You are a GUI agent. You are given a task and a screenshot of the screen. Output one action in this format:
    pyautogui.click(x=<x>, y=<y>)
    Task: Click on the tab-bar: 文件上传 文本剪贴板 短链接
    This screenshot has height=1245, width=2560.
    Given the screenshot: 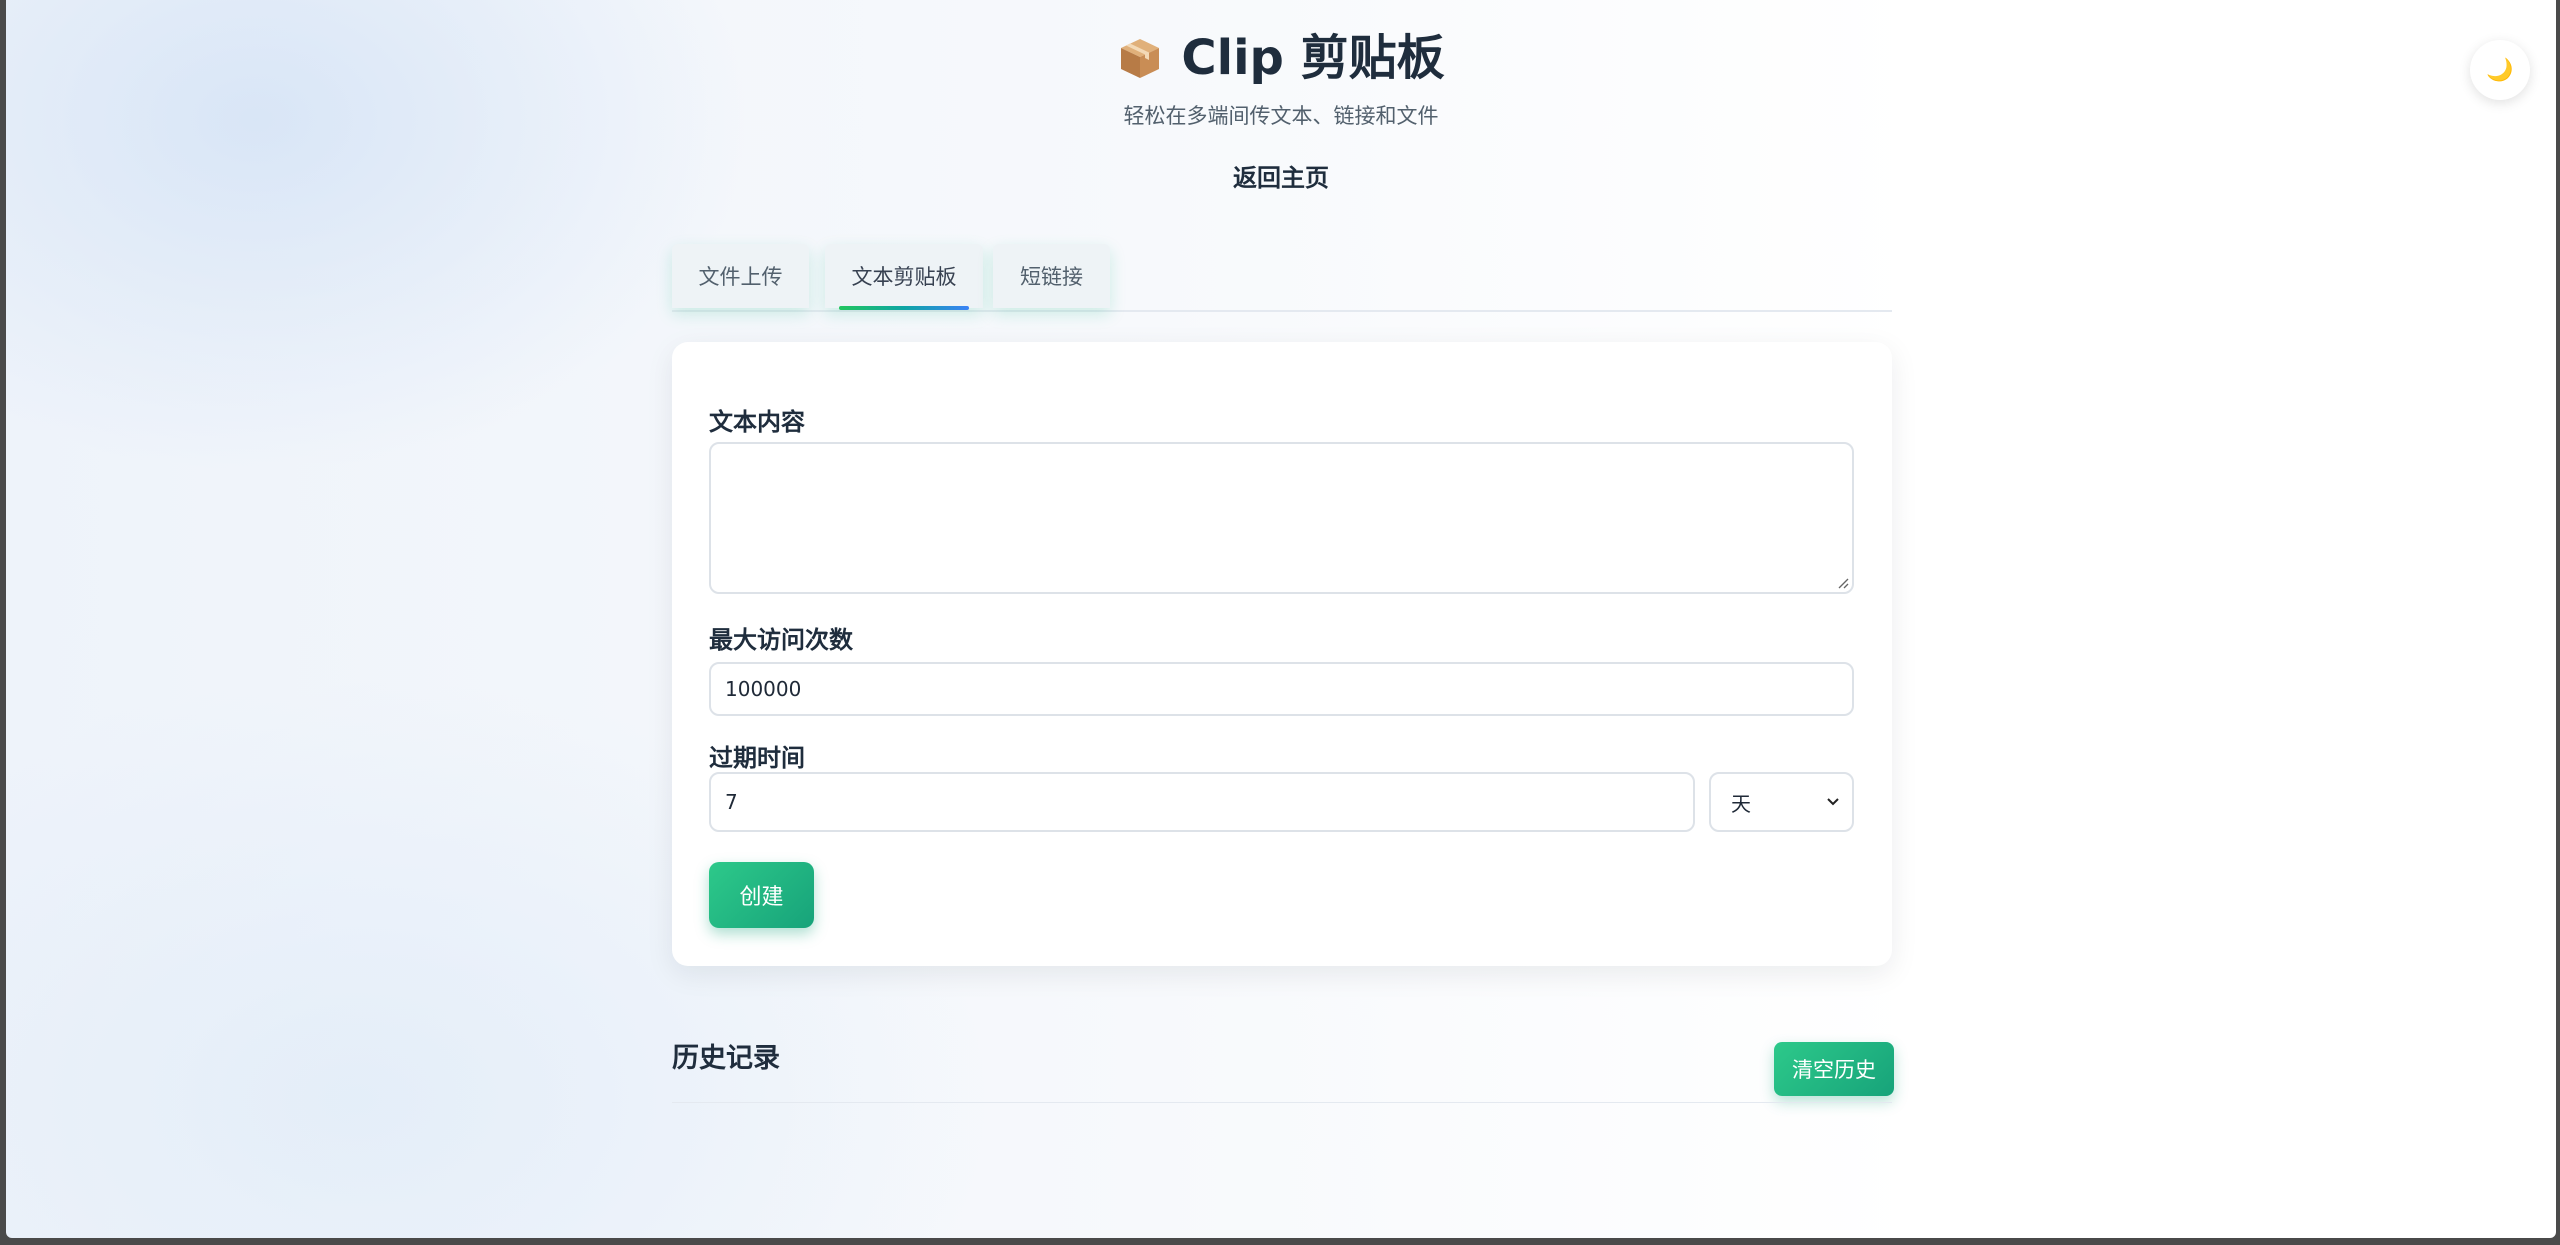 What is the action you would take?
    pyautogui.click(x=1282, y=278)
    